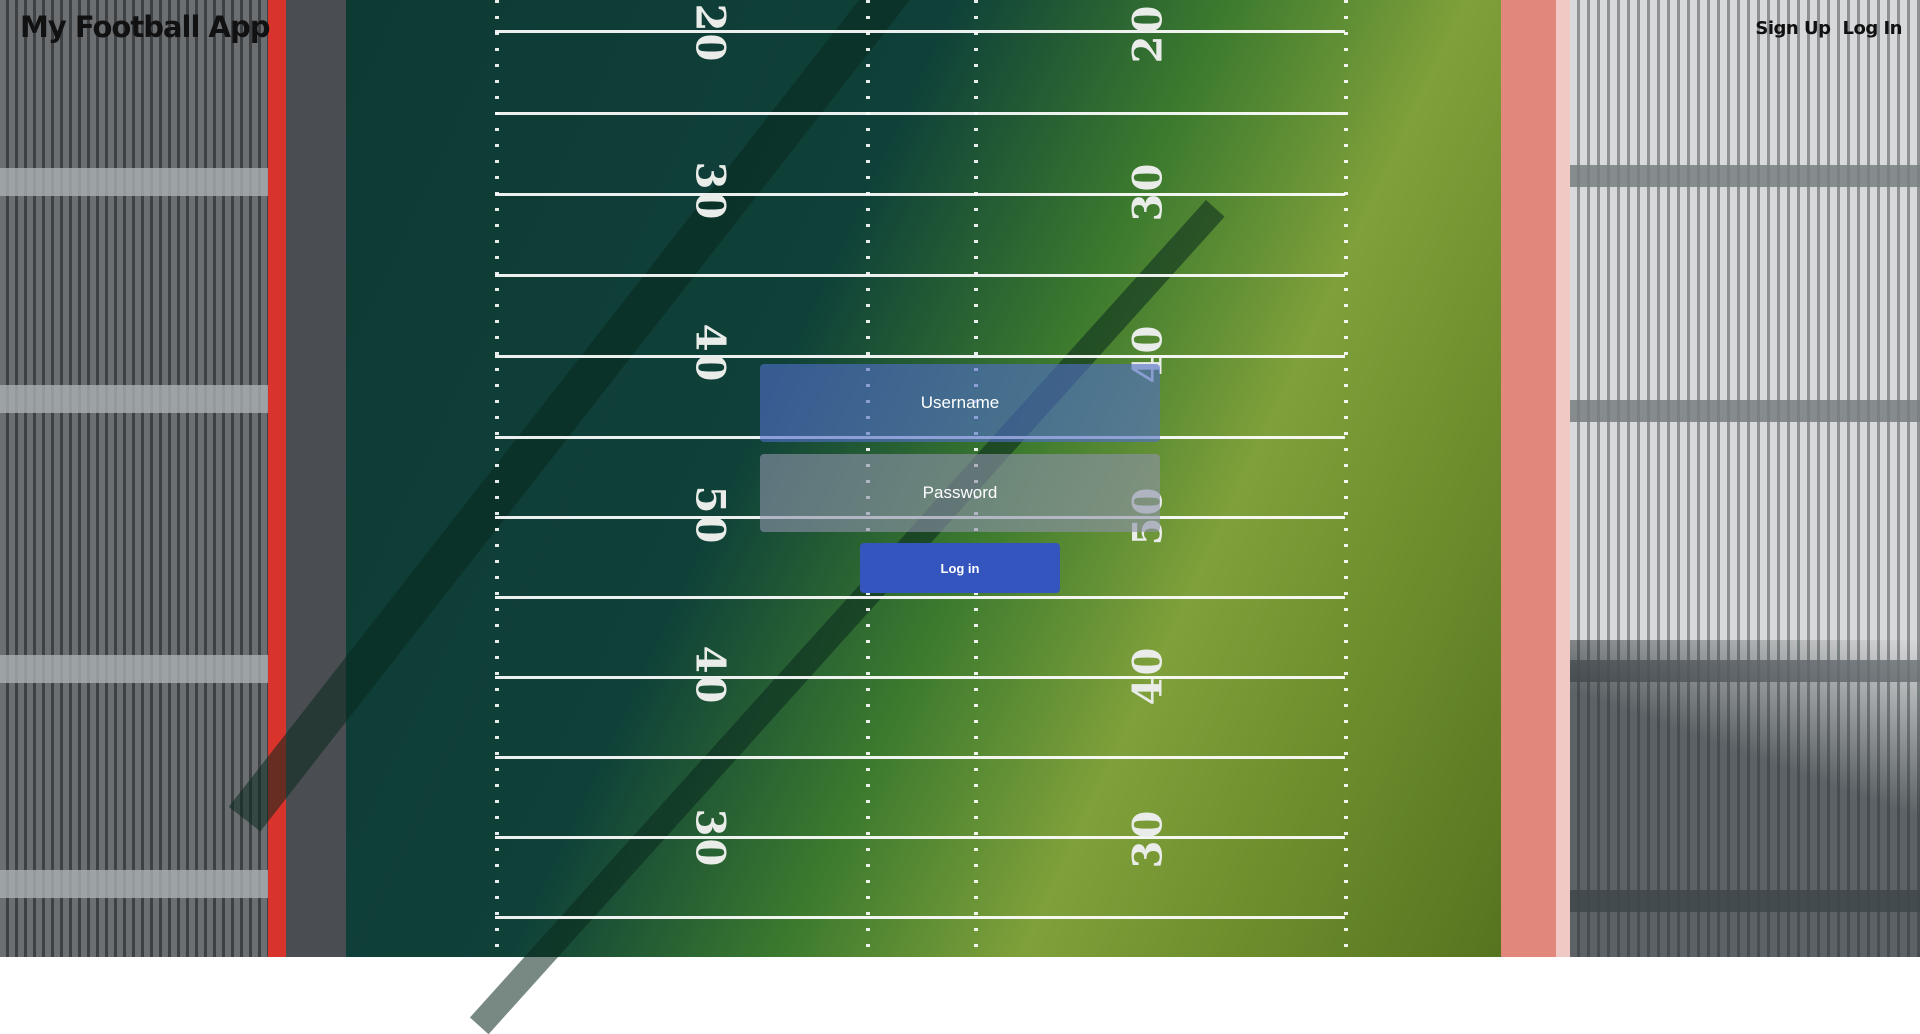 Image resolution: width=1920 pixels, height=1034 pixels. I want to click on username-input, so click(960, 403).